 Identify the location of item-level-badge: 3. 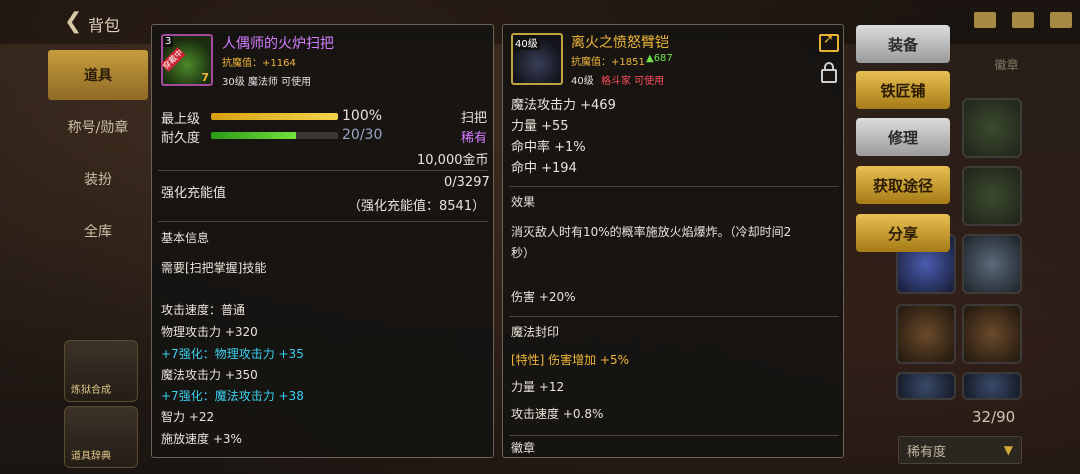
(168, 41).